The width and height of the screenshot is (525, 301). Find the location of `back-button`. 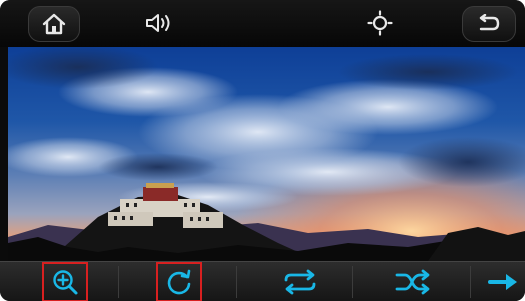

back-button is located at coordinates (489, 24).